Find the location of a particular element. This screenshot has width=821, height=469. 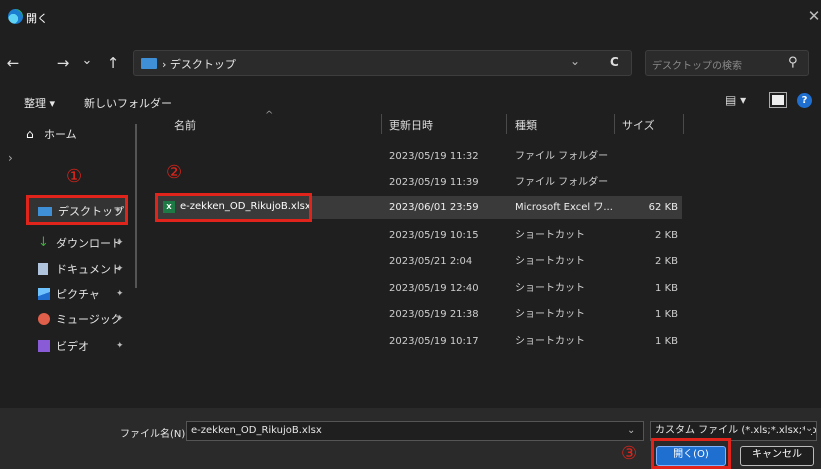

cancel-button: キャンセル is located at coordinates (777, 456).